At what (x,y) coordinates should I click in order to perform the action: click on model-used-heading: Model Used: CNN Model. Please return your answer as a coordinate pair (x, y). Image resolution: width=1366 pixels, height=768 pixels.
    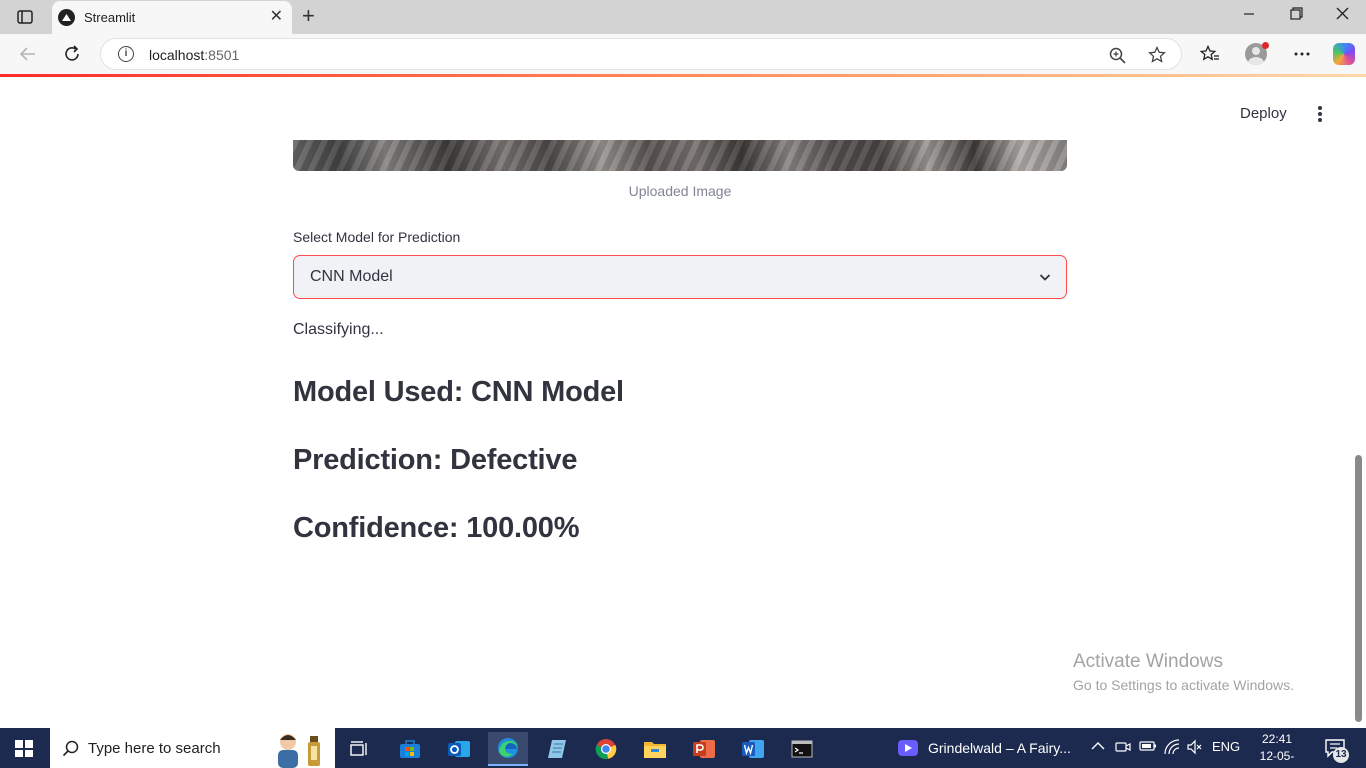
    Looking at the image, I should click on (458, 392).